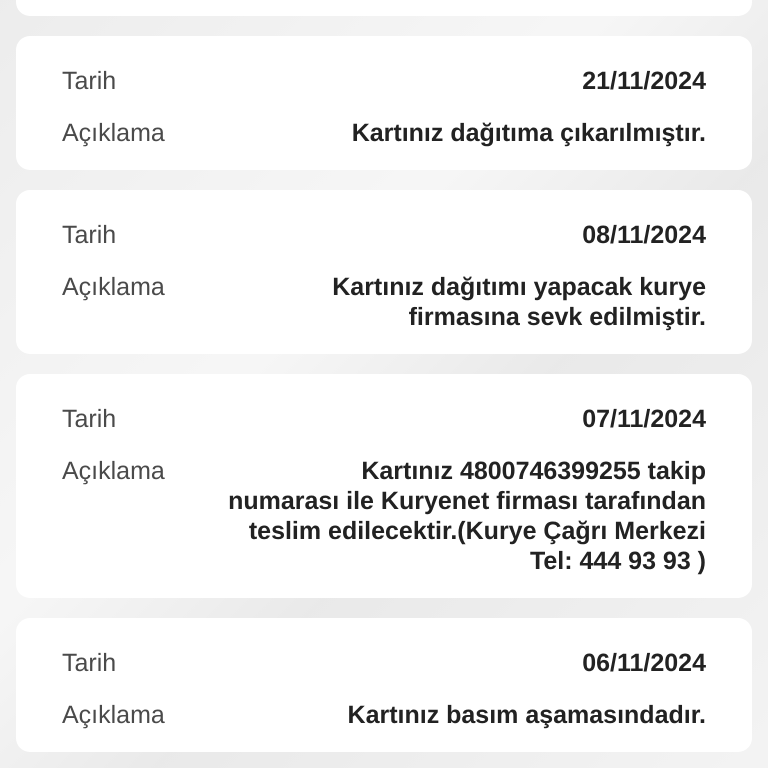  What do you see at coordinates (467, 516) in the screenshot?
I see `description-value: Kartınız 4800746399255 takip numarası ile Kuryenet firması tarafından teslim edilecektir.(Kurye Çağrı Merkezi Tel: 444 93 93 )` at bounding box center [467, 516].